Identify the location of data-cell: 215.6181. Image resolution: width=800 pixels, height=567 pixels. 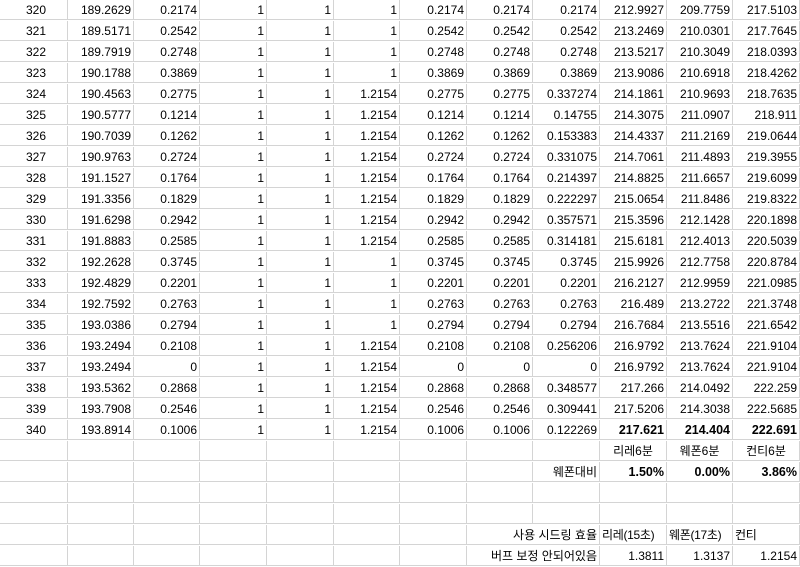
(633, 241).